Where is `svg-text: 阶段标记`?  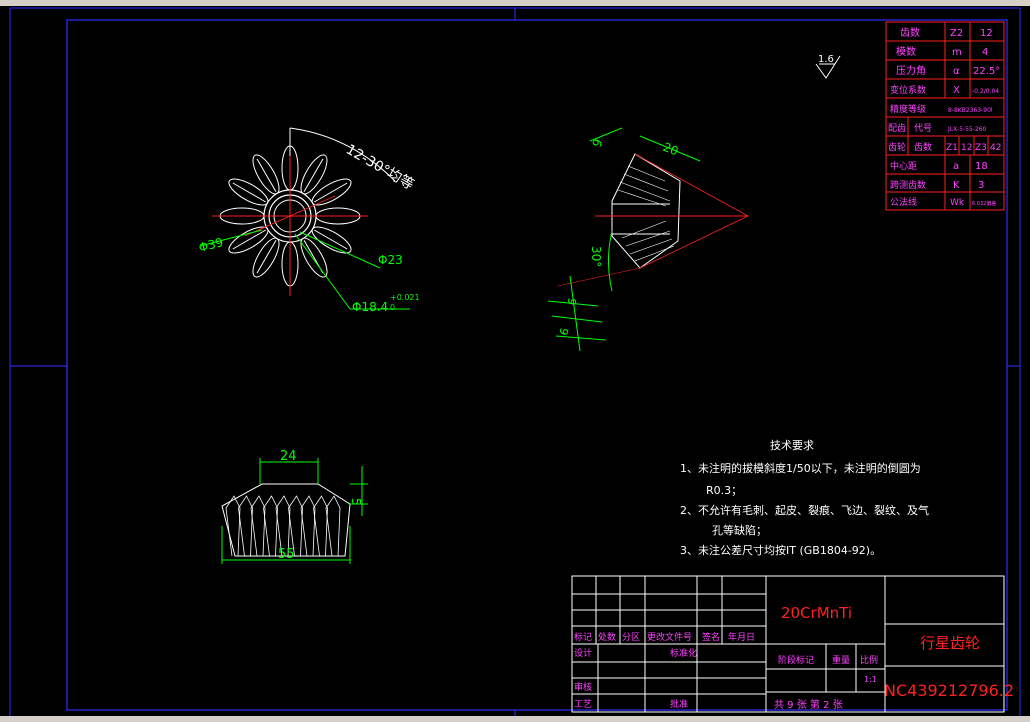
svg-text: 阶段标记 is located at coordinates (796, 660).